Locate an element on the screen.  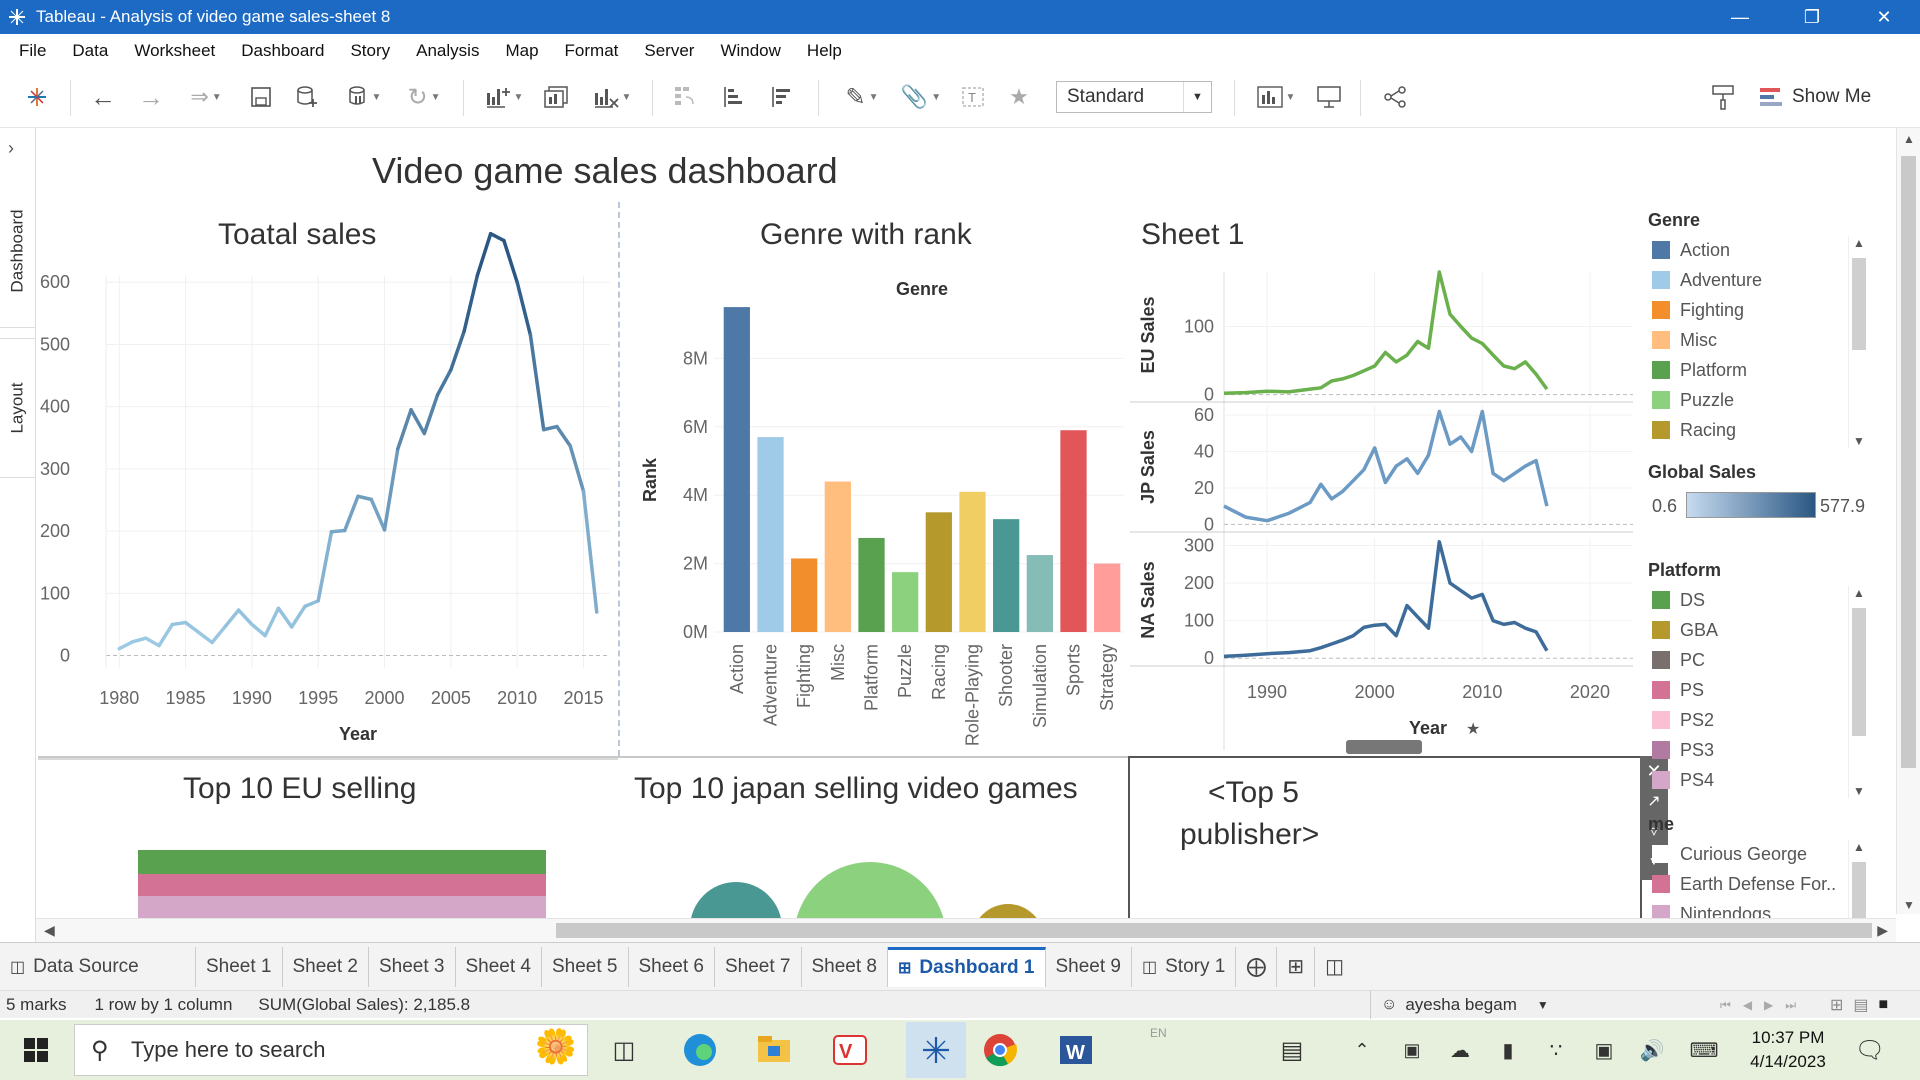
platform-legend-item: PS is located at coordinates (1678, 690).